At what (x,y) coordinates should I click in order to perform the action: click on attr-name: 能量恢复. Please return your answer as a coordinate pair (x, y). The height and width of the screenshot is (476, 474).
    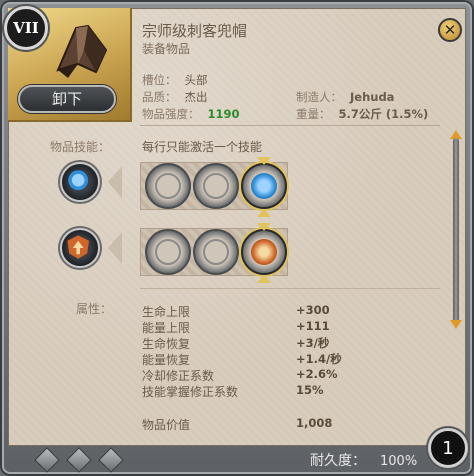
    Looking at the image, I should click on (166, 360).